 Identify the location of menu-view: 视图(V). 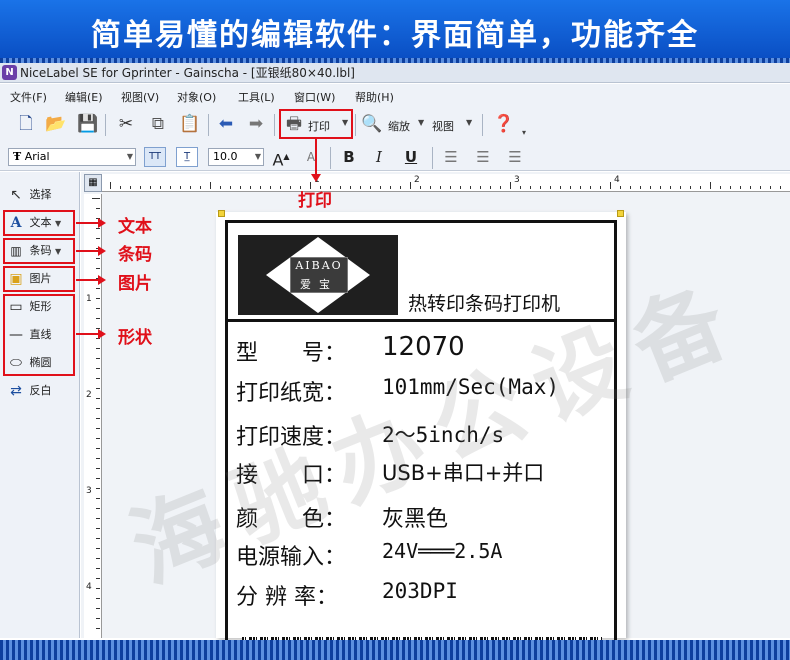
(140, 97).